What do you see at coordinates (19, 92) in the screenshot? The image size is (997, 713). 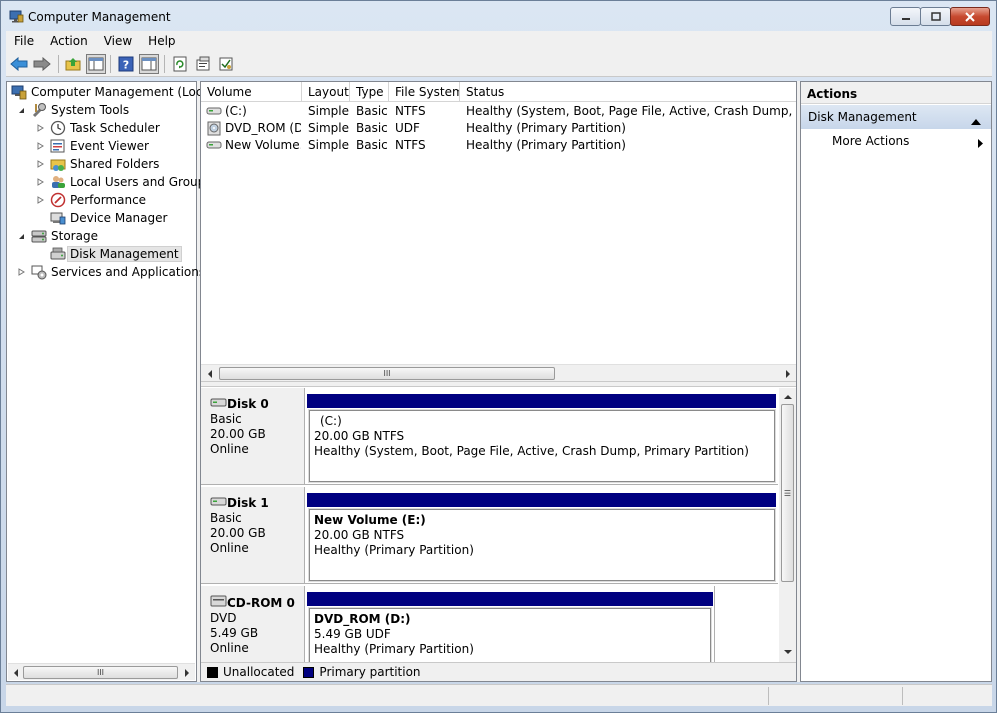 I see `computer-management-icon` at bounding box center [19, 92].